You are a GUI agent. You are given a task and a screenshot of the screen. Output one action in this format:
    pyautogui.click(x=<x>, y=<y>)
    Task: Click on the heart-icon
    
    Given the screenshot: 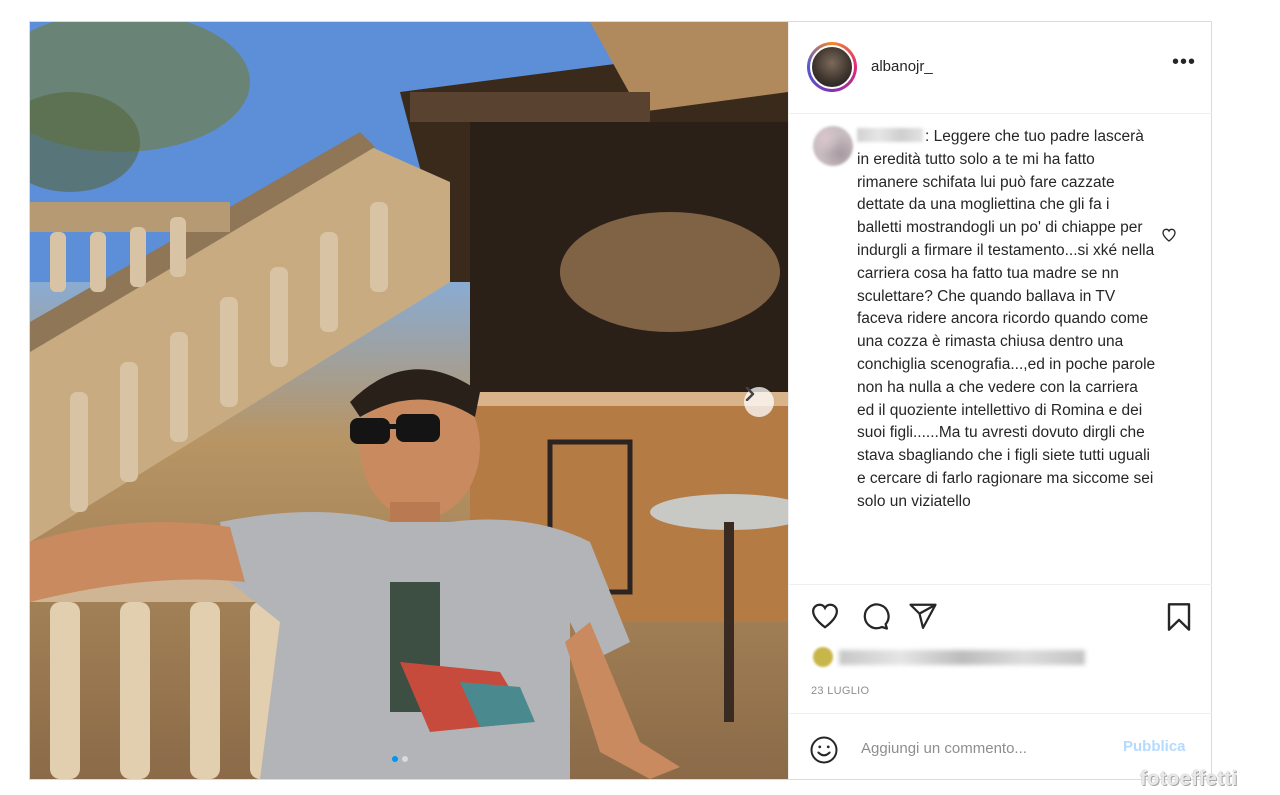 What is the action you would take?
    pyautogui.click(x=1169, y=235)
    